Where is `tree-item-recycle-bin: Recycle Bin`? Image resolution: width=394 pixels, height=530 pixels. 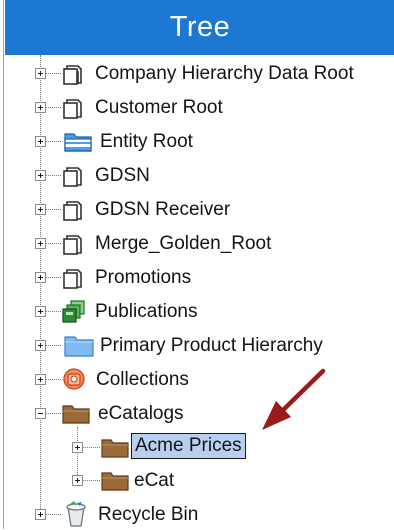
tree-item-recycle-bin: Recycle Bin is located at coordinates (199, 514).